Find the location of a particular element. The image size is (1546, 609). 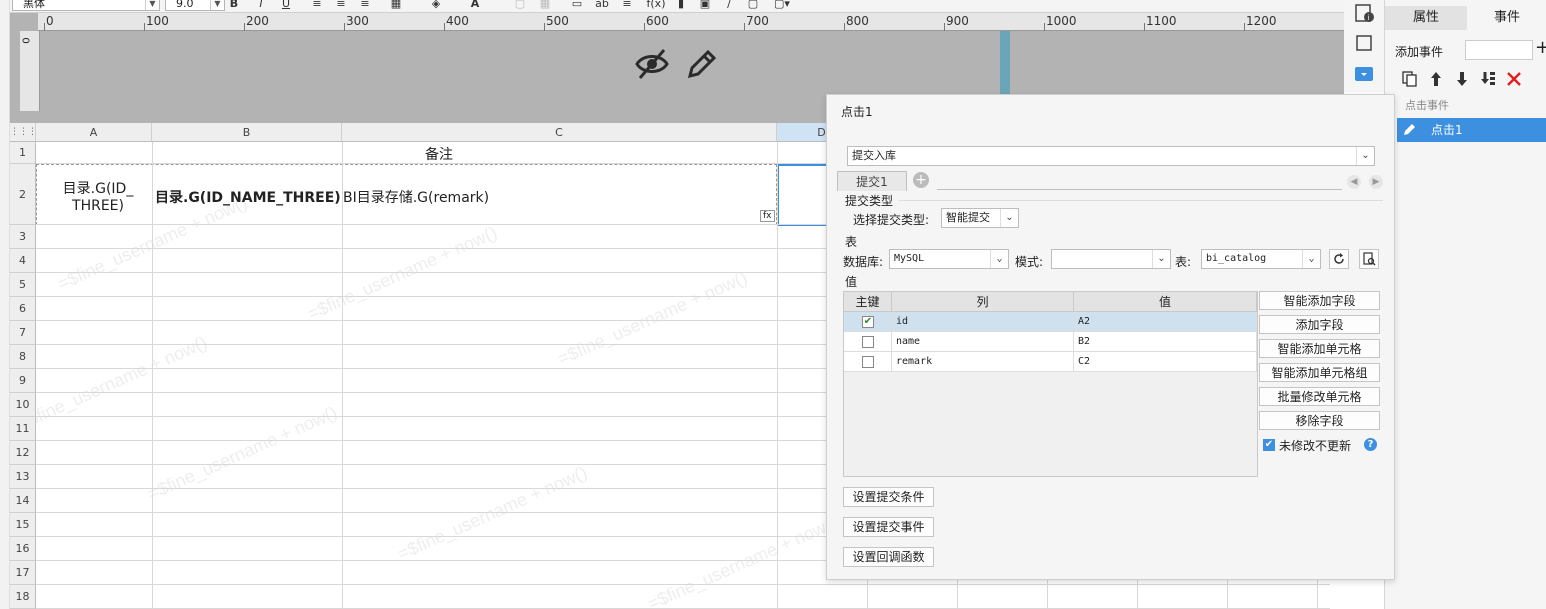

move-up-icon is located at coordinates (1436, 79).